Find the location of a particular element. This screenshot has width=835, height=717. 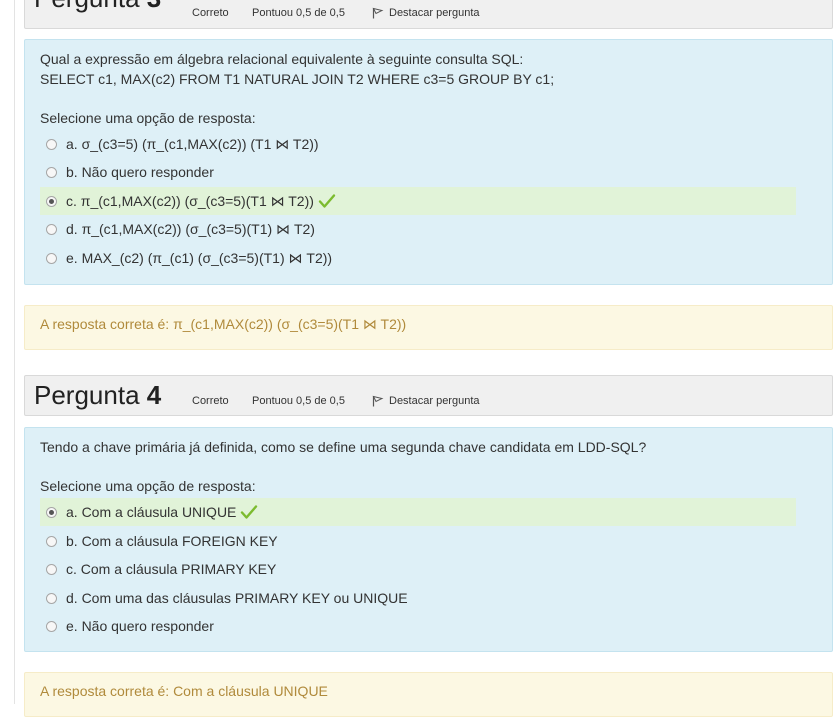

q3-option-b: b. Não quero responder is located at coordinates (418, 172).